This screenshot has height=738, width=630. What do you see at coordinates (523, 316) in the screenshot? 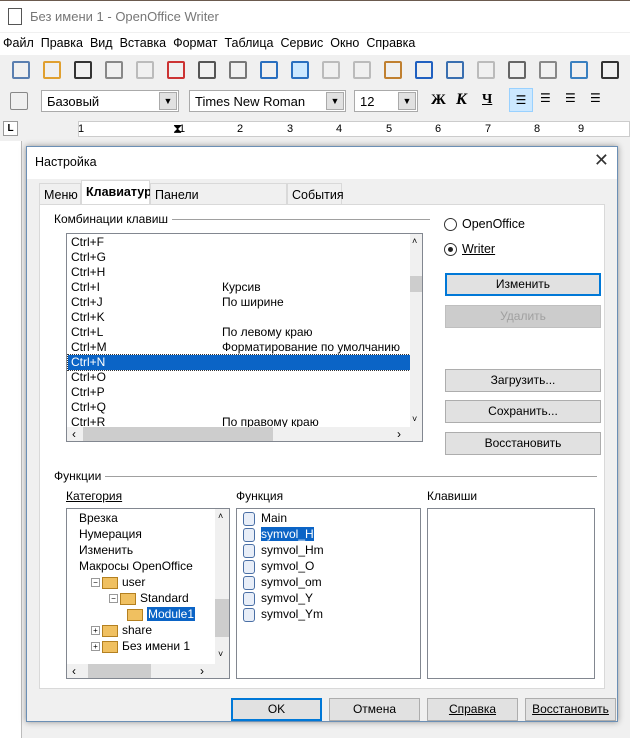
I see `delete-button: Удалить` at bounding box center [523, 316].